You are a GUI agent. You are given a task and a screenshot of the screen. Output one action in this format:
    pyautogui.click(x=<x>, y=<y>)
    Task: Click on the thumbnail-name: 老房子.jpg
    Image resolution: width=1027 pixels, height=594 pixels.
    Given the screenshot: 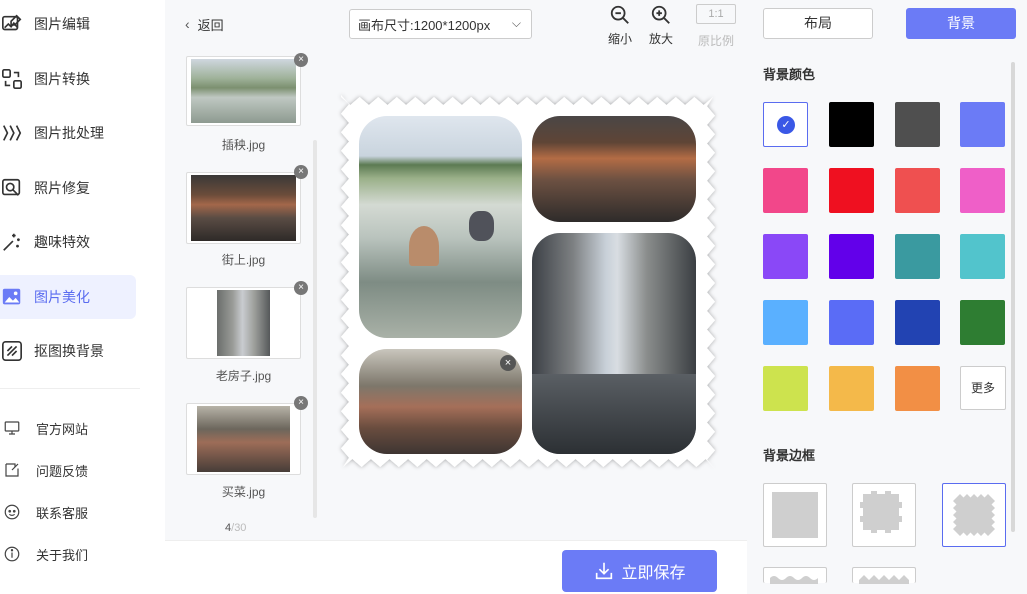 What is the action you would take?
    pyautogui.click(x=243, y=376)
    